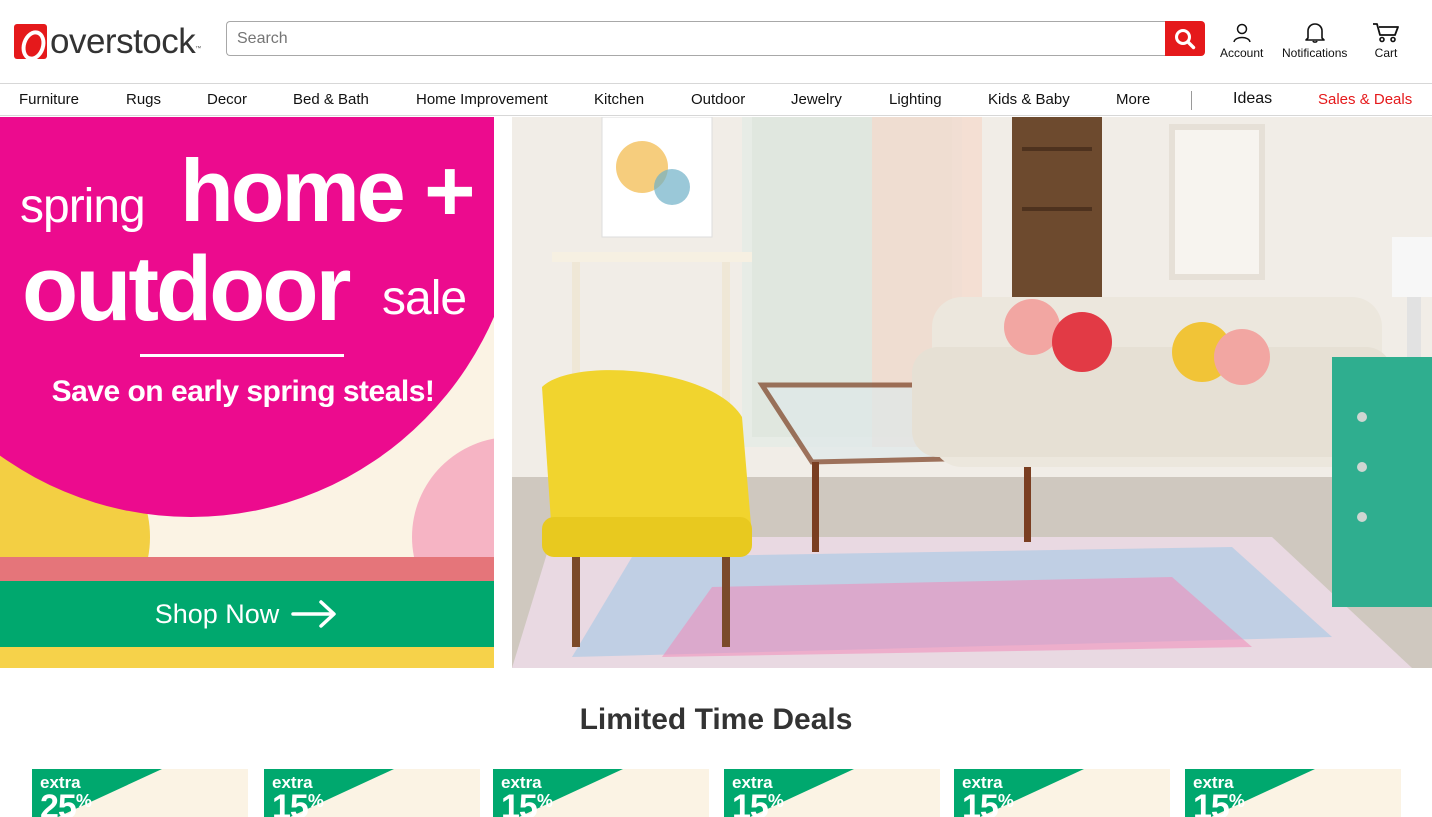 The image size is (1432, 817). I want to click on nav-item-outdoor: Outdoor, so click(718, 99).